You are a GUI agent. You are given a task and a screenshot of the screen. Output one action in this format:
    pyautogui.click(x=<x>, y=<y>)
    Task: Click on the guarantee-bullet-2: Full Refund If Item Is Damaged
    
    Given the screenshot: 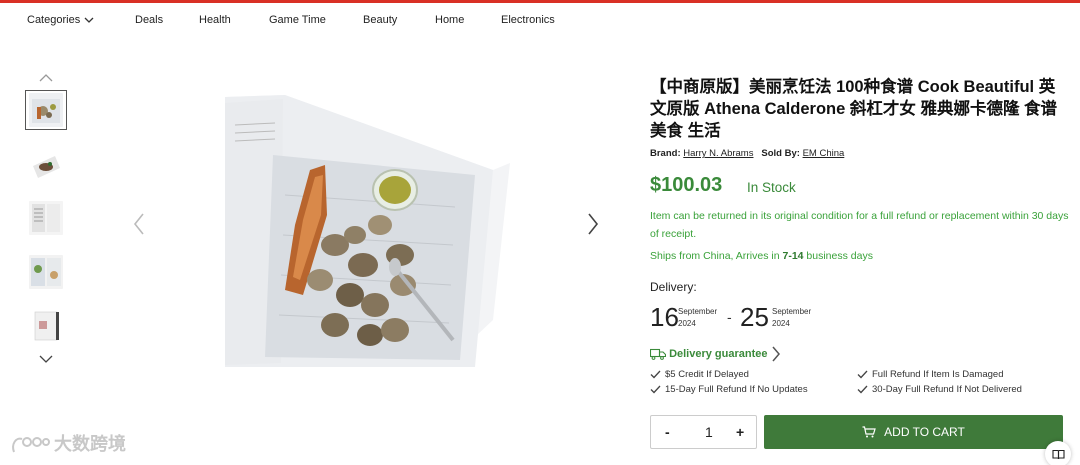 What is the action you would take?
    pyautogui.click(x=930, y=374)
    